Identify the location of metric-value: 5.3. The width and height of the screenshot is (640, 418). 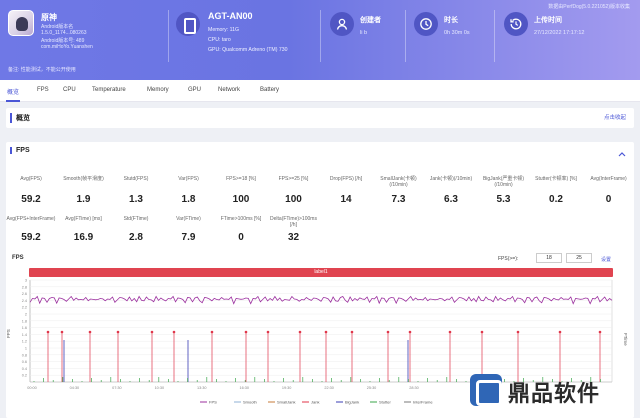
(503, 199).